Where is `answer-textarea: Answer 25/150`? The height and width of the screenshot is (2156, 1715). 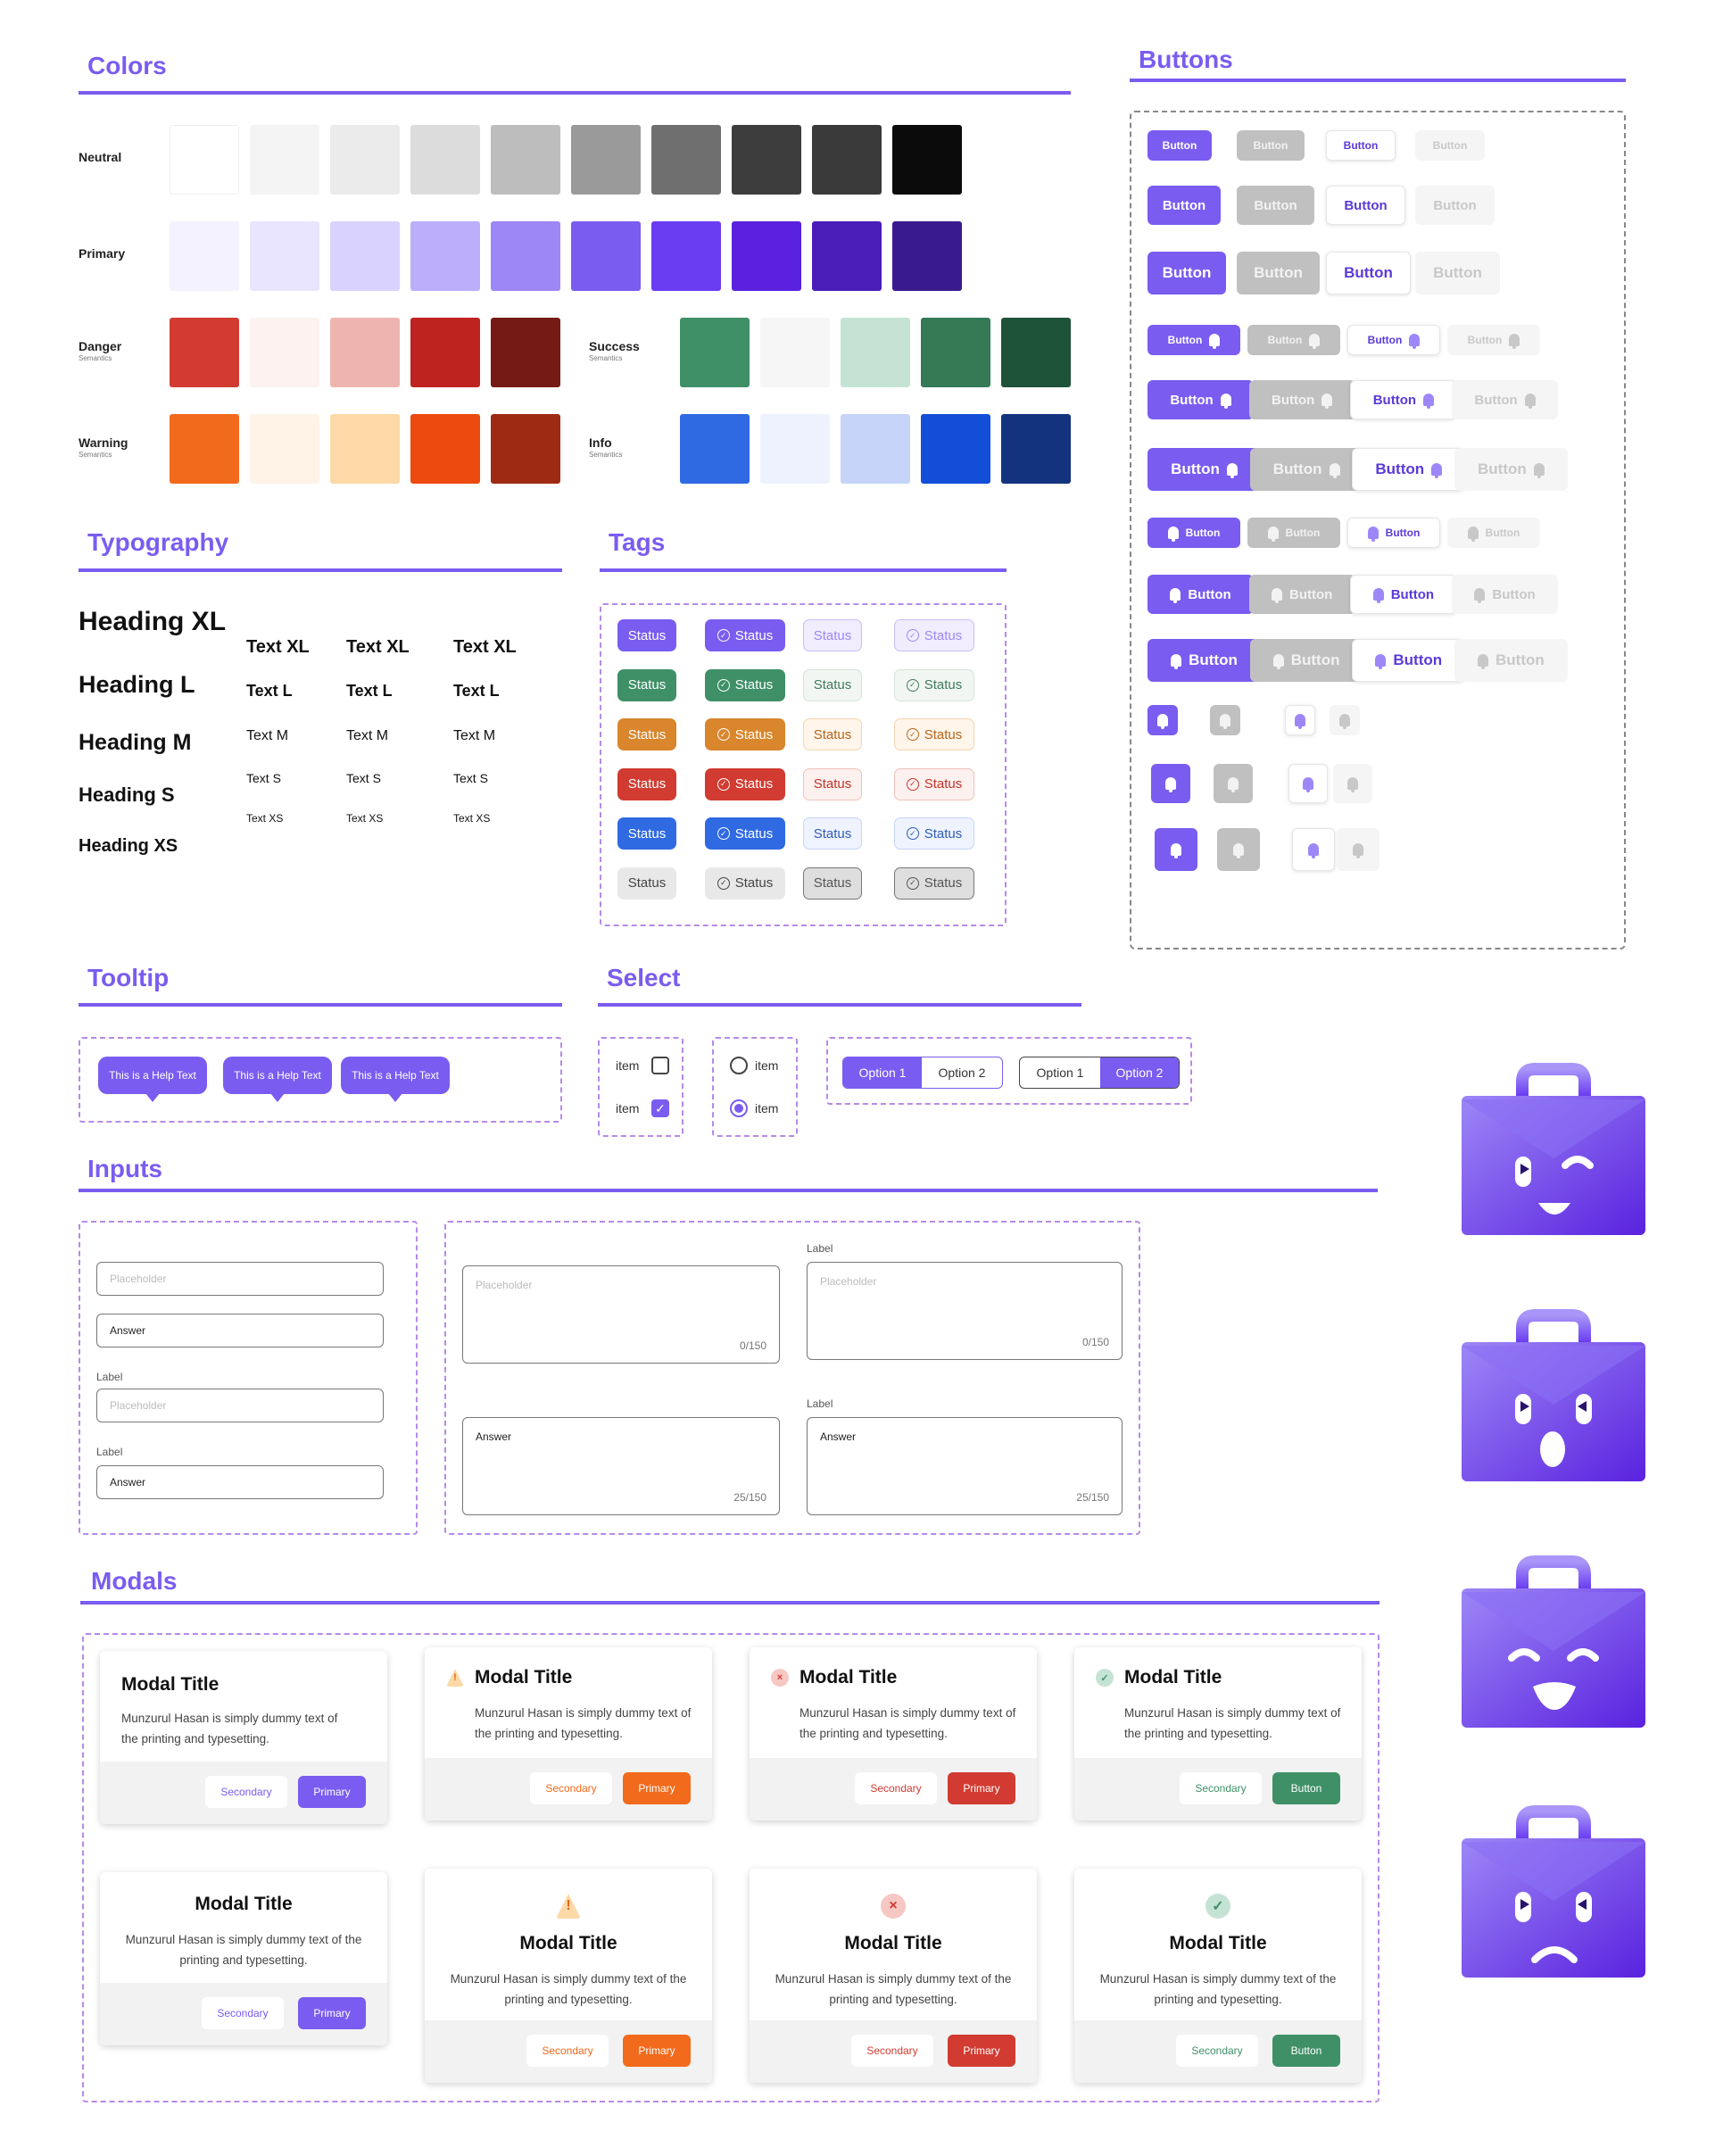
answer-textarea: Answer 25/150 is located at coordinates (621, 1466).